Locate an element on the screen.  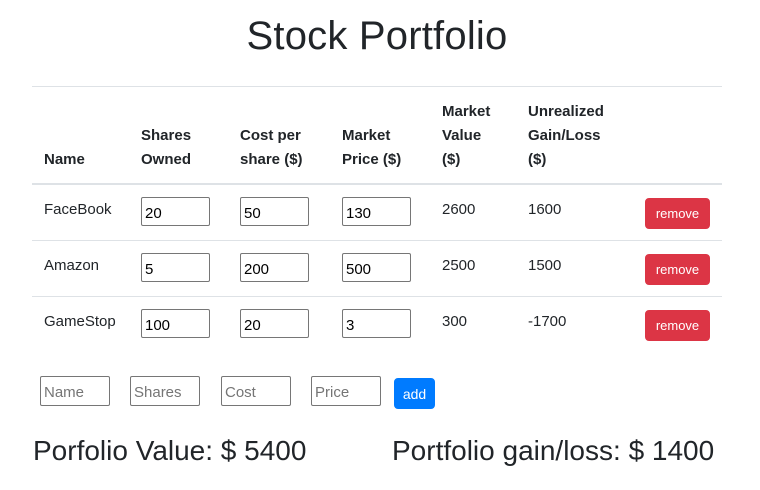
header-value-line-1: Market is located at coordinates (466, 111).